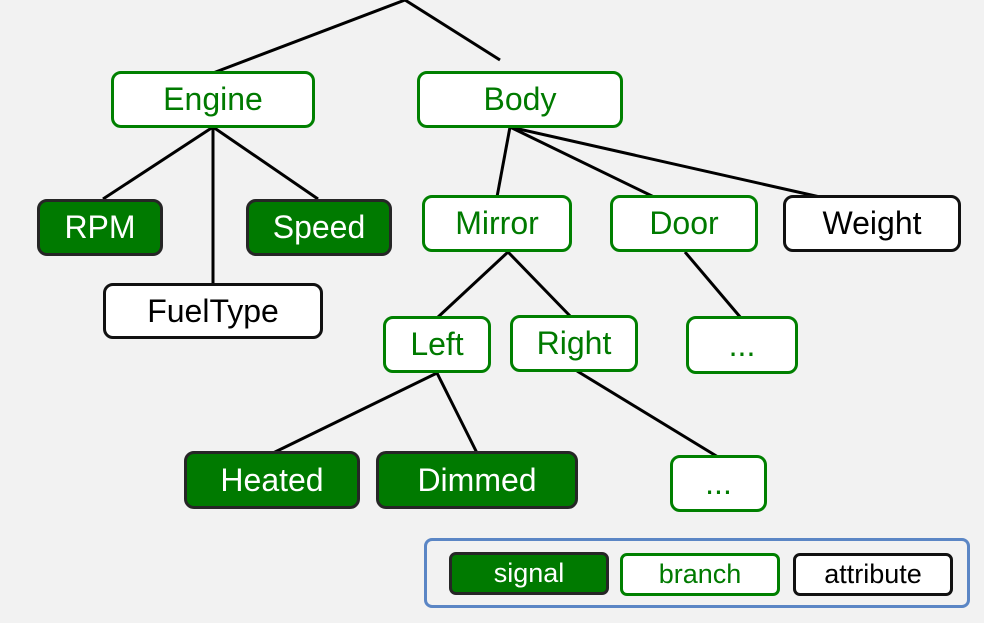  Describe the element at coordinates (319, 227) in the screenshot. I see `node-speed: Speed` at that location.